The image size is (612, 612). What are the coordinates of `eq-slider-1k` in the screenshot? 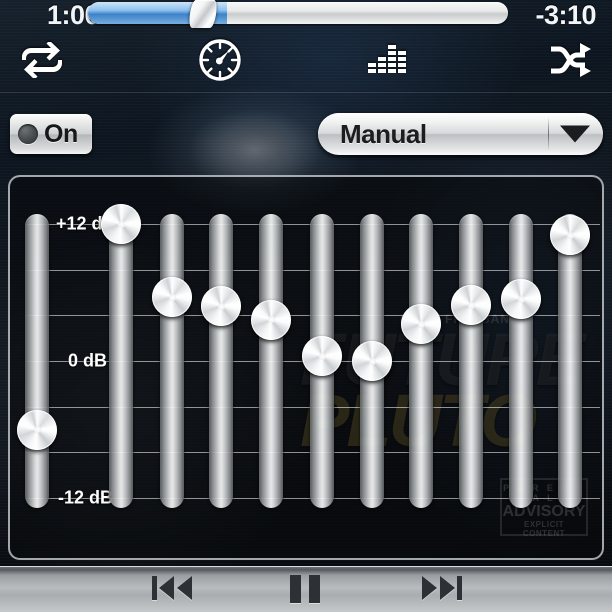 It's located at (372, 361).